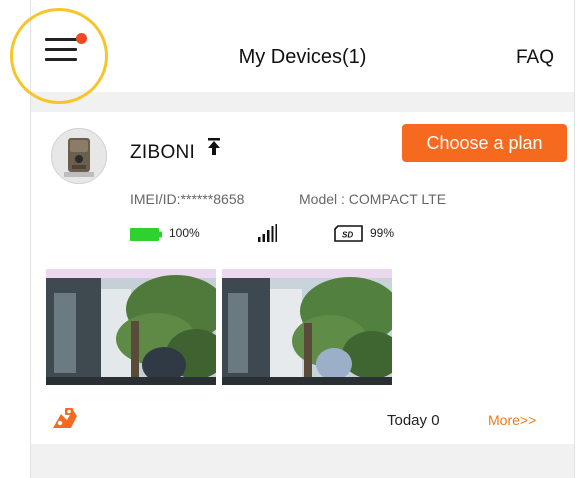 This screenshot has height=478, width=586. I want to click on signal-icon, so click(267, 233).